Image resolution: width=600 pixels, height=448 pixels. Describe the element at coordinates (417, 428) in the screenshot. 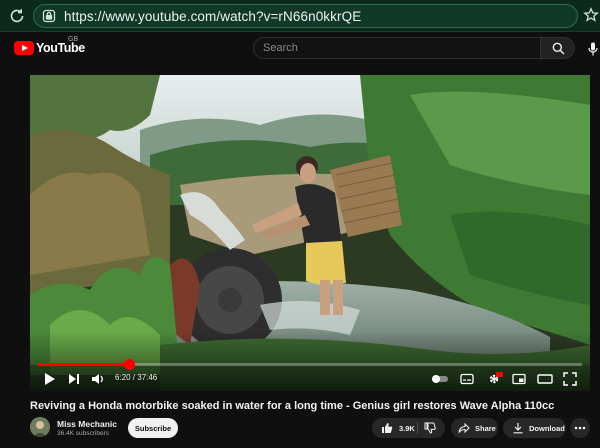

I see `like-divider` at that location.